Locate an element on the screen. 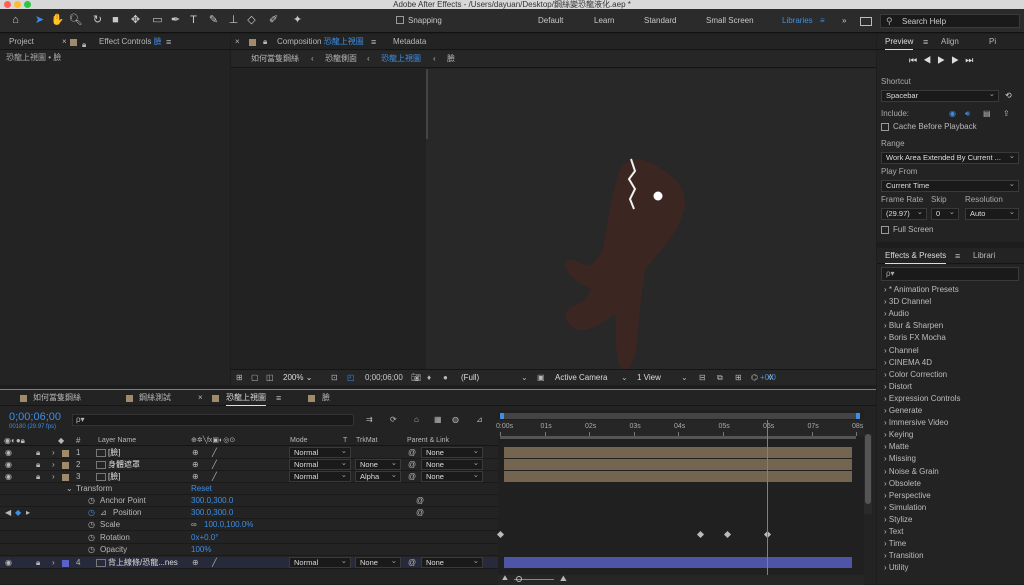 The height and width of the screenshot is (585, 1024). effect-category-item: › Blur & Sharpen is located at coordinates (913, 326).